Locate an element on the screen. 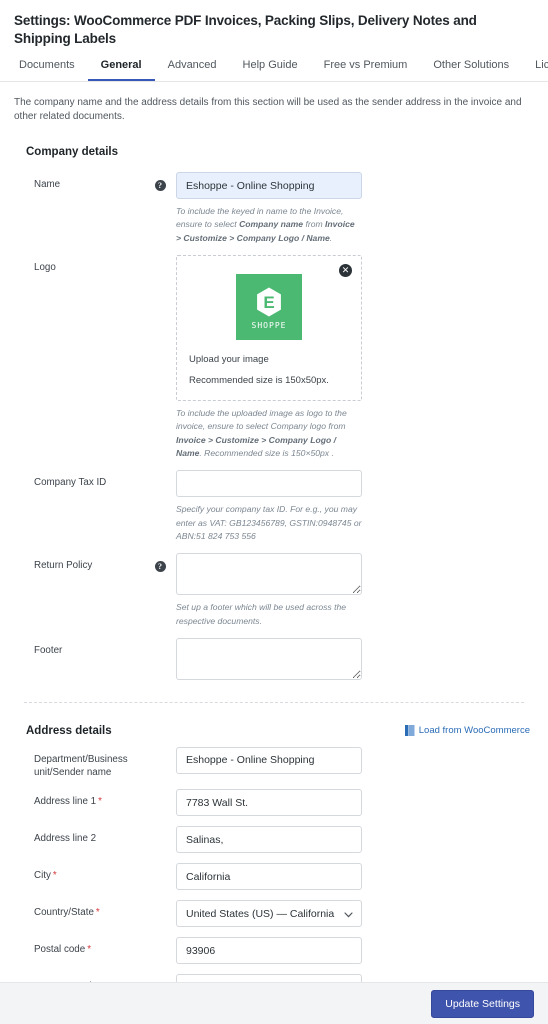  field-row-city: City * is located at coordinates (274, 872).